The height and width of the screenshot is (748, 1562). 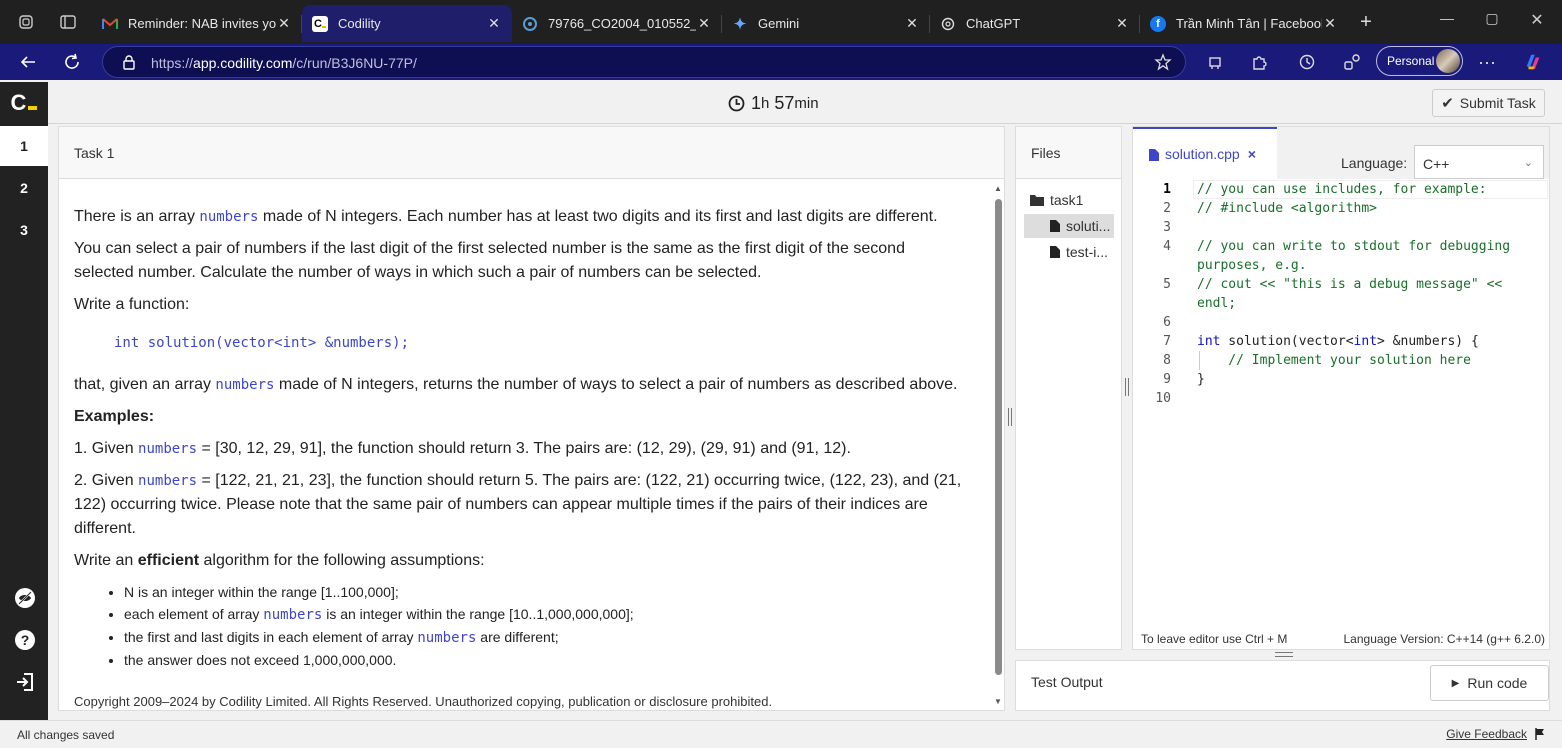 What do you see at coordinates (407, 23) in the screenshot?
I see `browser-tab-codility: C Codility ✕` at bounding box center [407, 23].